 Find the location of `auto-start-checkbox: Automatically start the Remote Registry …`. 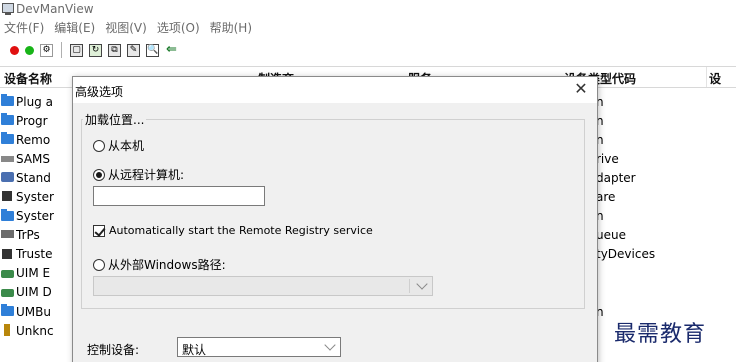

auto-start-checkbox: Automatically start the Remote Registry … is located at coordinates (233, 230).